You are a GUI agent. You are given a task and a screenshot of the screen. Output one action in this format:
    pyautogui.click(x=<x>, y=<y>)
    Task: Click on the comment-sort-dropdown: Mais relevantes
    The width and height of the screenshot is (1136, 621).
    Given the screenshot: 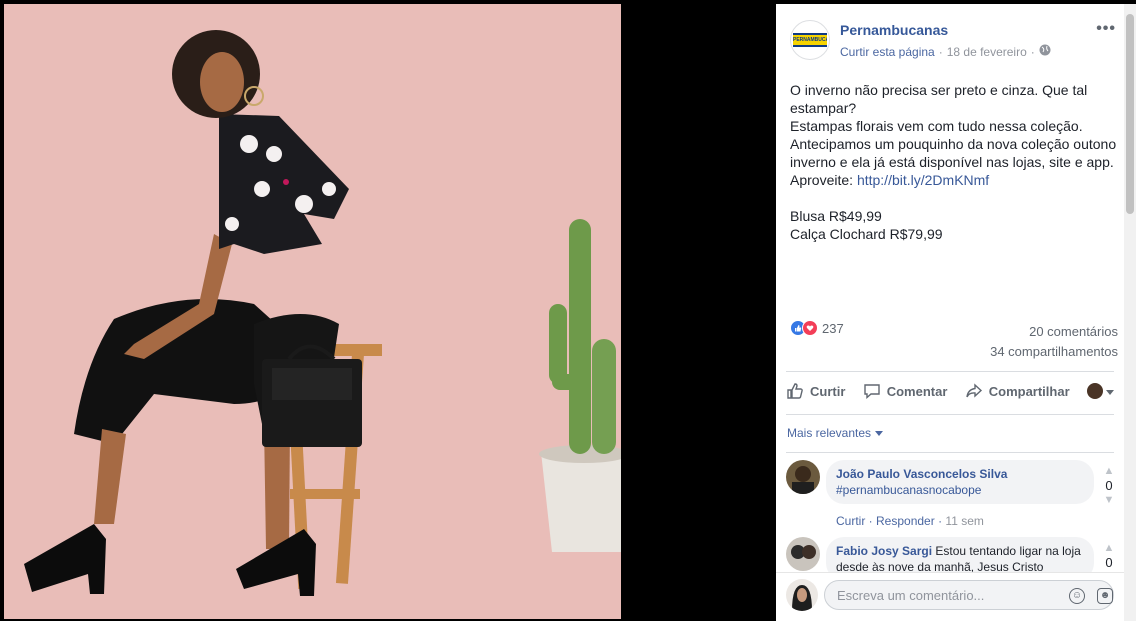 What is the action you would take?
    pyautogui.click(x=835, y=433)
    